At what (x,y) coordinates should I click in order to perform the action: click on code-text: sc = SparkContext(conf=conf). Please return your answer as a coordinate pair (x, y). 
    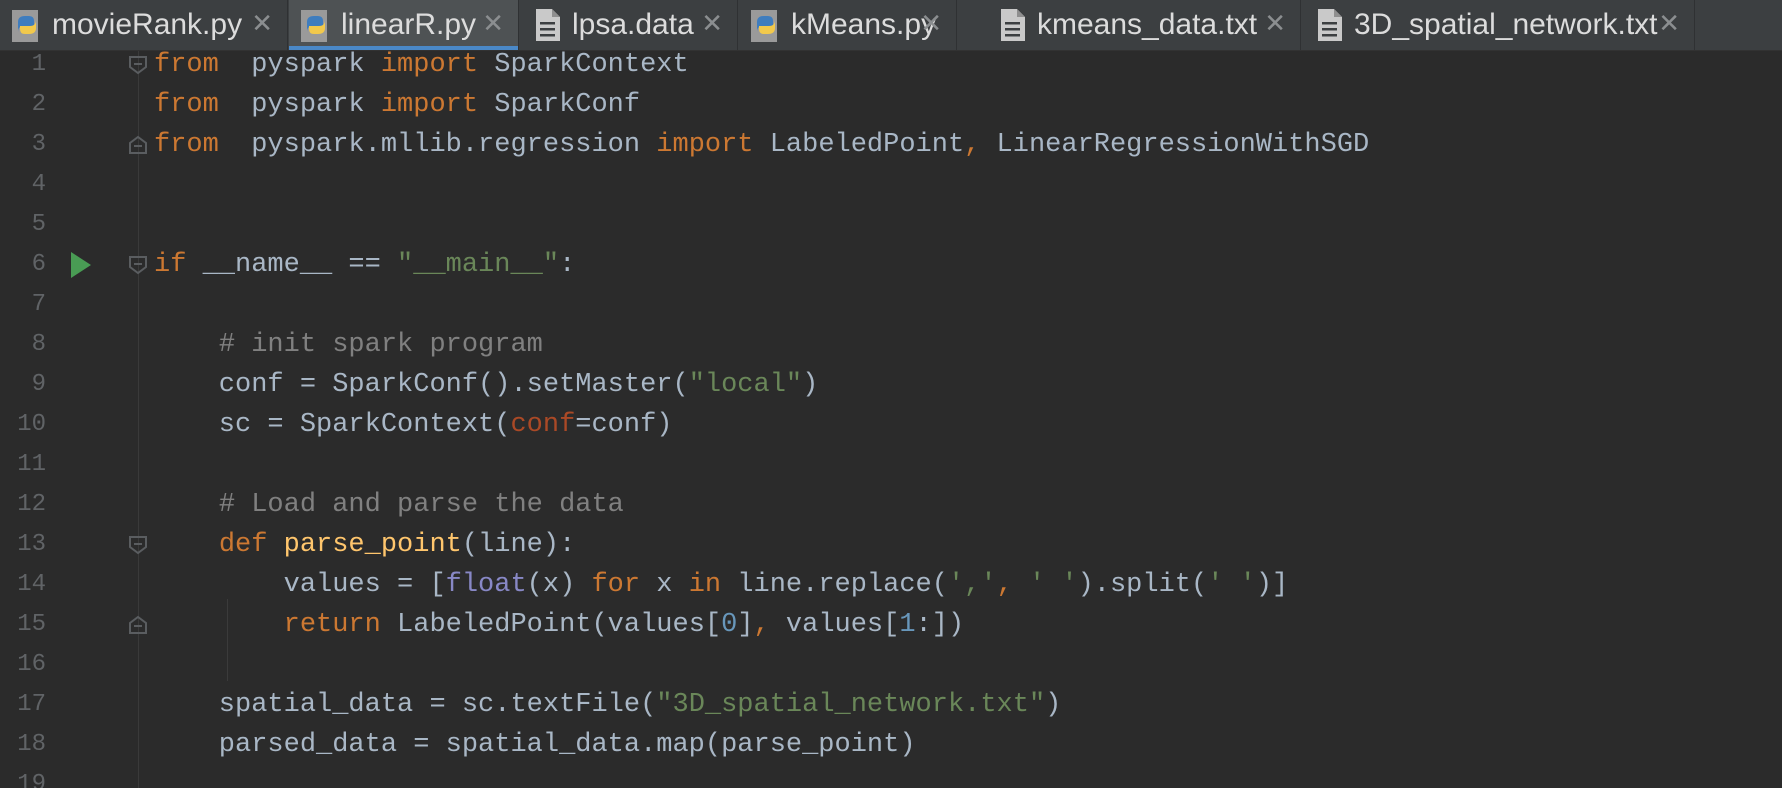
    Looking at the image, I should click on (413, 425).